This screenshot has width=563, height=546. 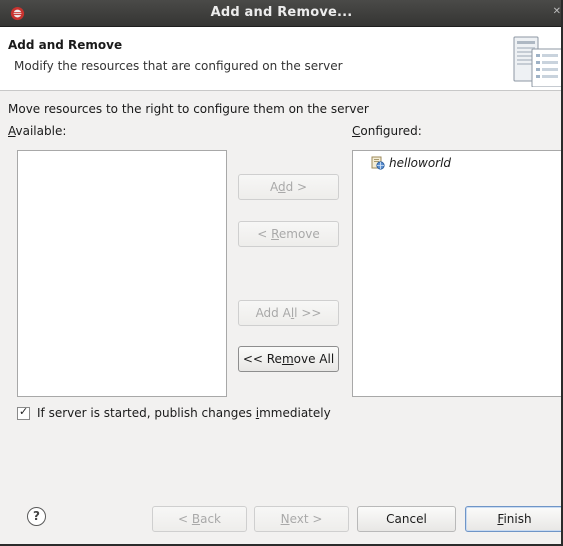 What do you see at coordinates (296, 187) in the screenshot?
I see `add-button-text-b: d >` at bounding box center [296, 187].